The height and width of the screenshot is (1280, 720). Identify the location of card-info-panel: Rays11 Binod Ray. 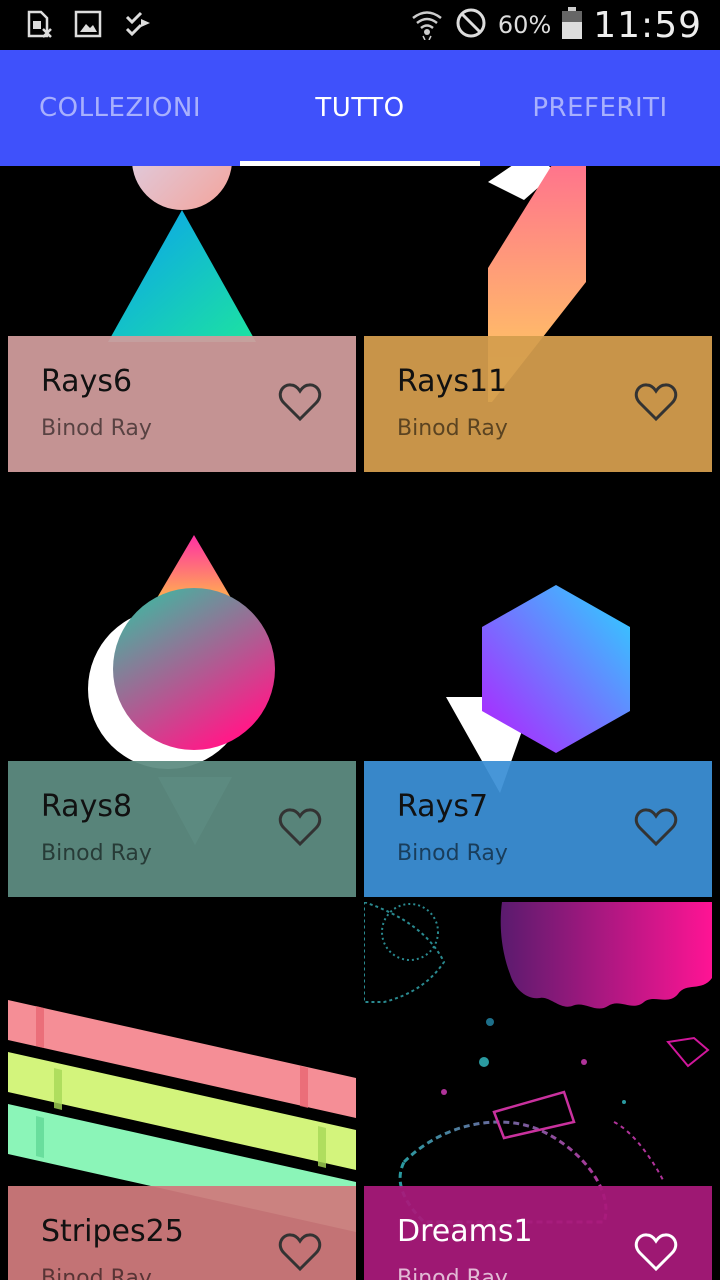
(538, 404).